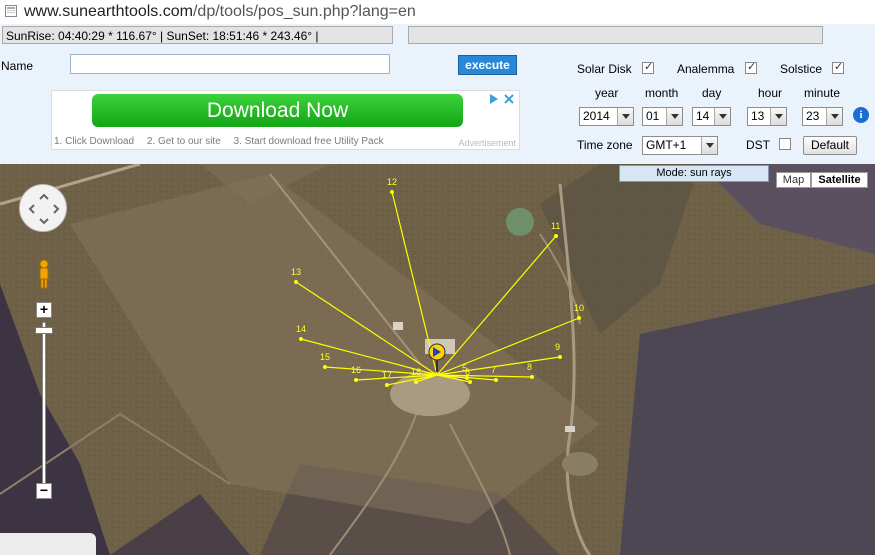 This screenshot has width=875, height=555. What do you see at coordinates (183, 141) in the screenshot?
I see `ad-step-2: 2. Get to our site` at bounding box center [183, 141].